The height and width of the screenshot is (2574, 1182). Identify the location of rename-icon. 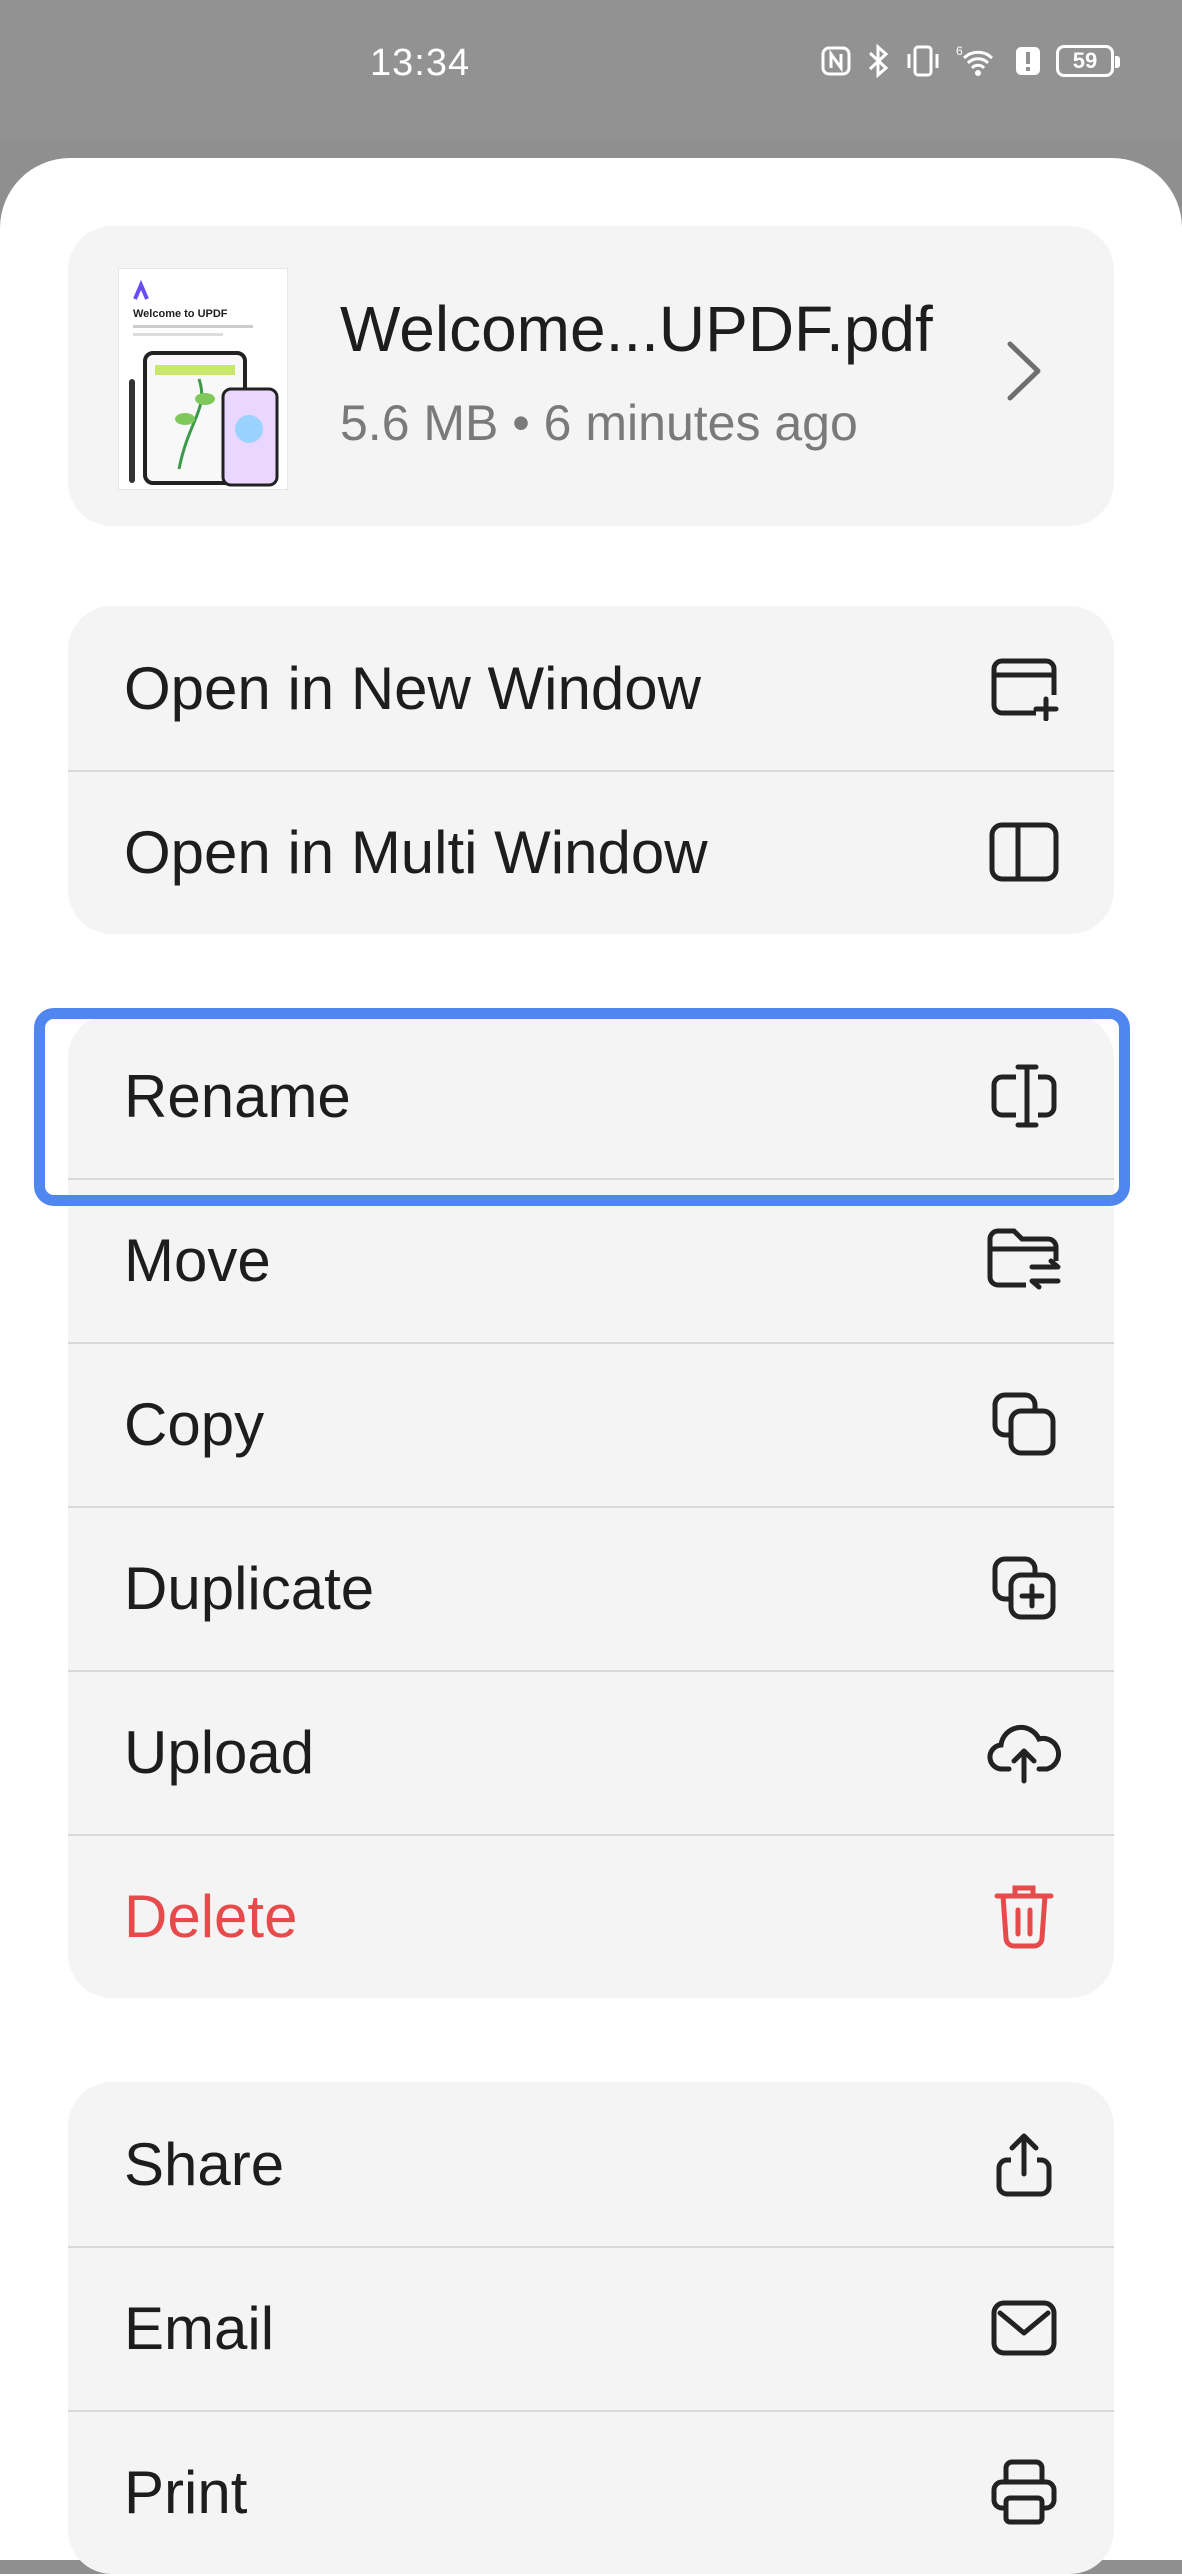
(1024, 1096).